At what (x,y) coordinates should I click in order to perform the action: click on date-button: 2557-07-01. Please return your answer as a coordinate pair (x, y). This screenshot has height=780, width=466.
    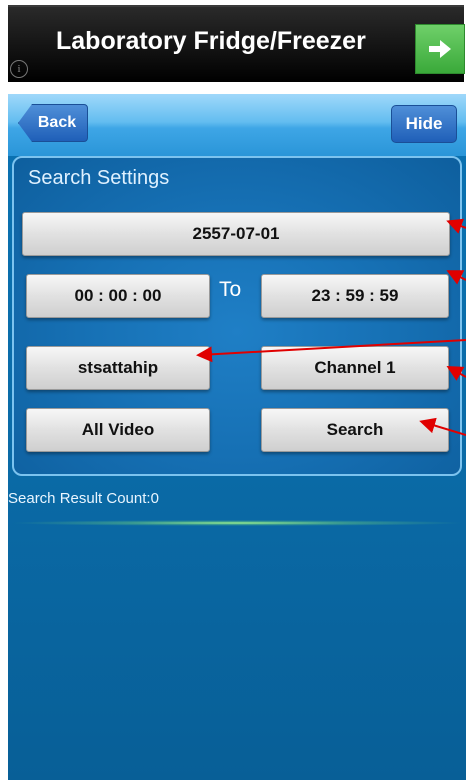
    Looking at the image, I should click on (236, 234).